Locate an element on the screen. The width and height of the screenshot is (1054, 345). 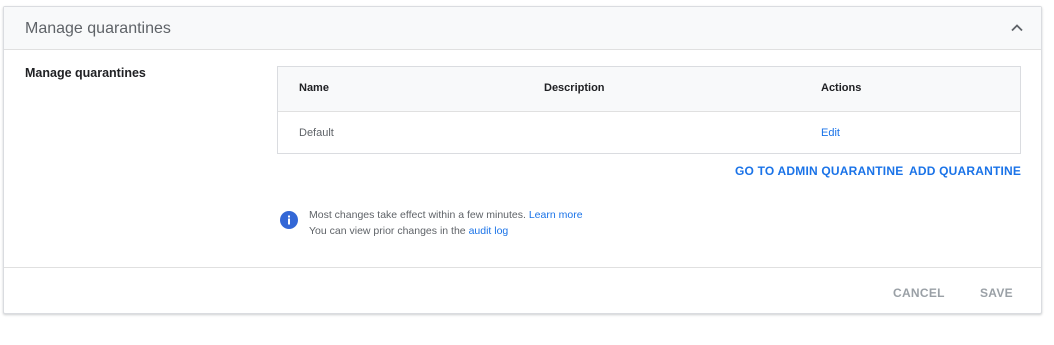
column-header-description: Description is located at coordinates (574, 88).